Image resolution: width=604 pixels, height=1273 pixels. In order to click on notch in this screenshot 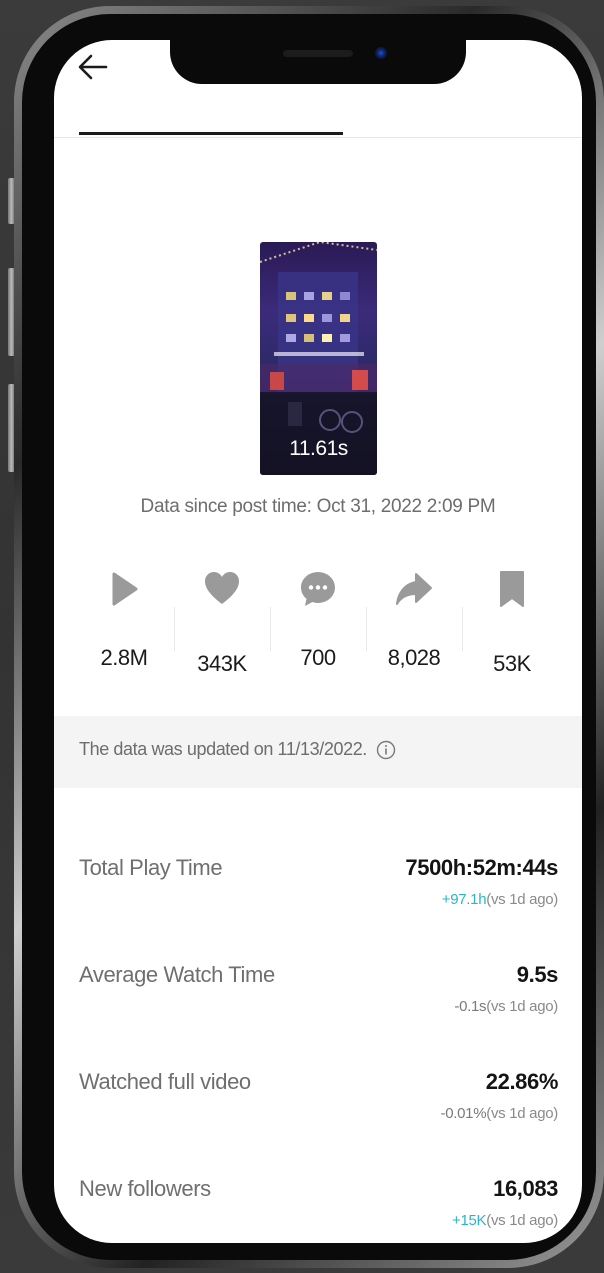, I will do `click(318, 62)`.